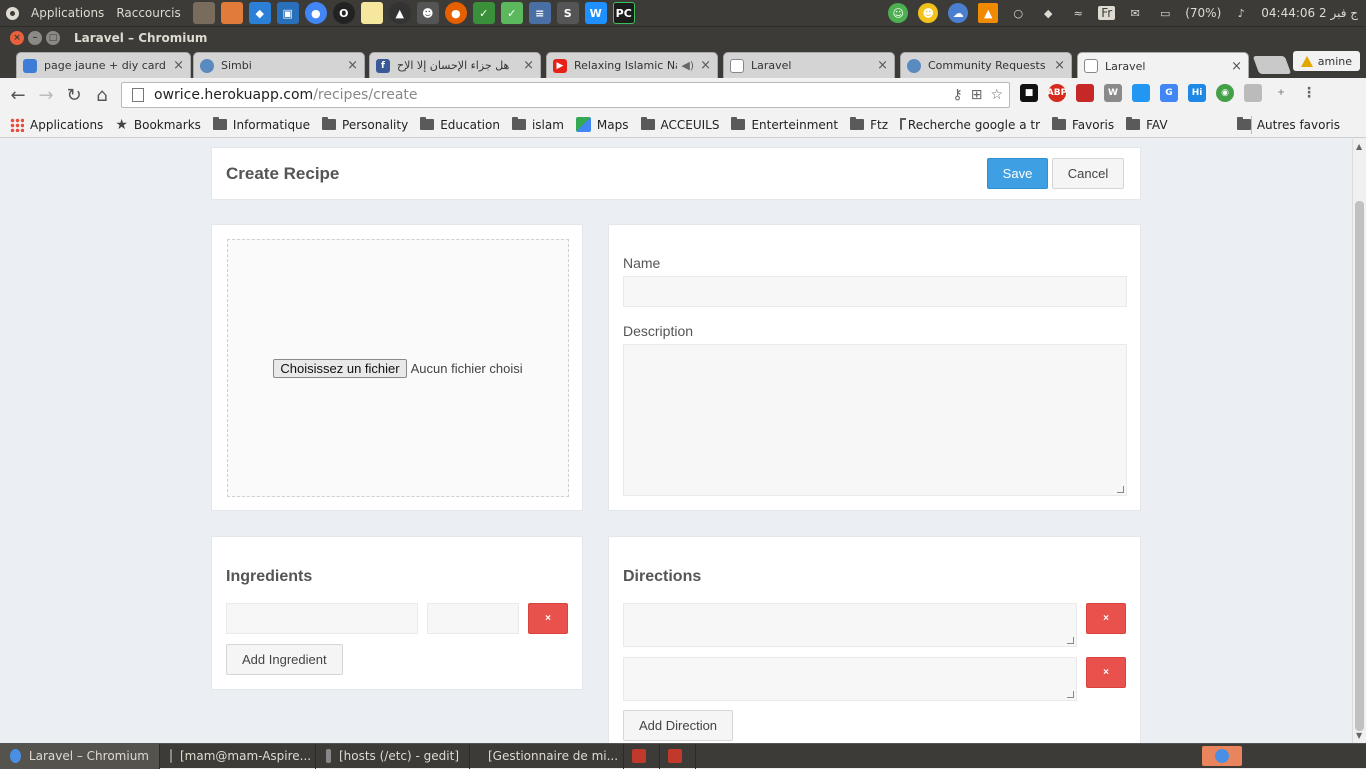 The height and width of the screenshot is (769, 1366). What do you see at coordinates (158, 125) in the screenshot?
I see `bookmark-bookmarks: ★ Bookmarks` at bounding box center [158, 125].